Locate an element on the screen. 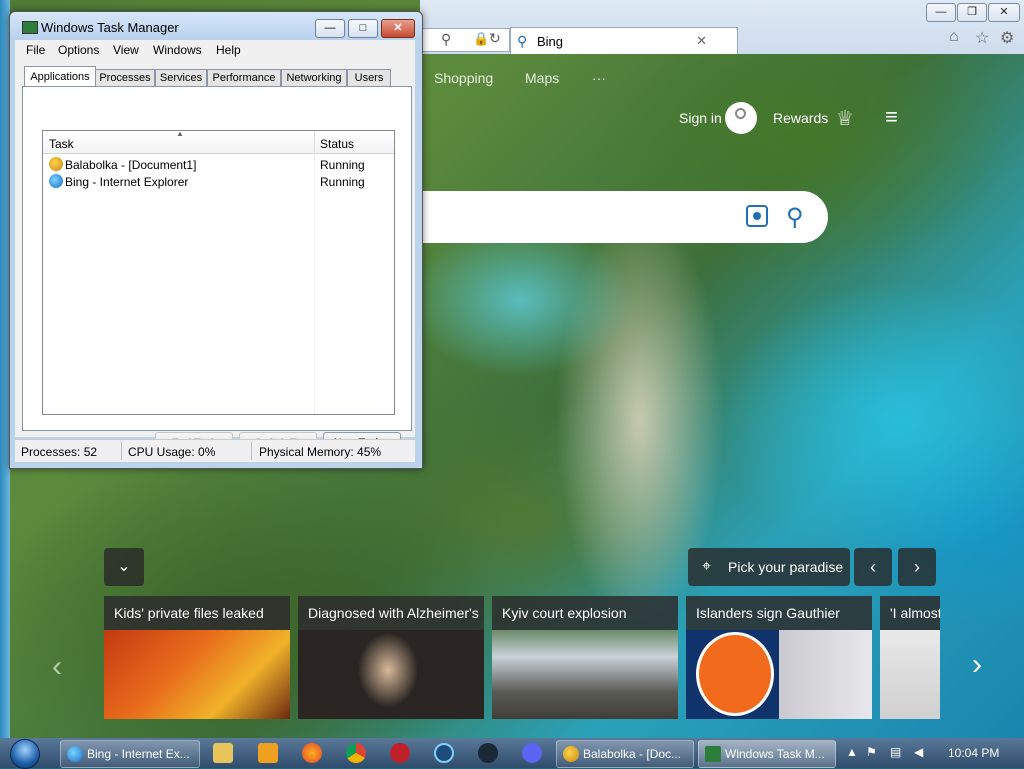  task-manager-titlebar: Windows Task Manager — □ ✕ is located at coordinates (216, 26).